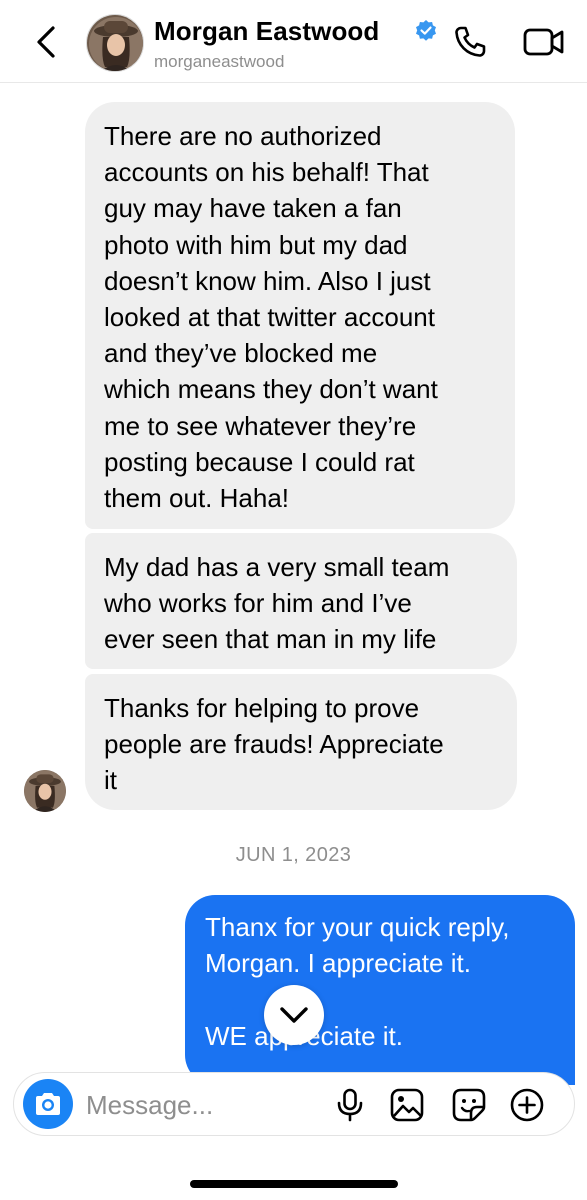 This screenshot has width=587, height=1200. I want to click on sender-avatar, so click(45, 791).